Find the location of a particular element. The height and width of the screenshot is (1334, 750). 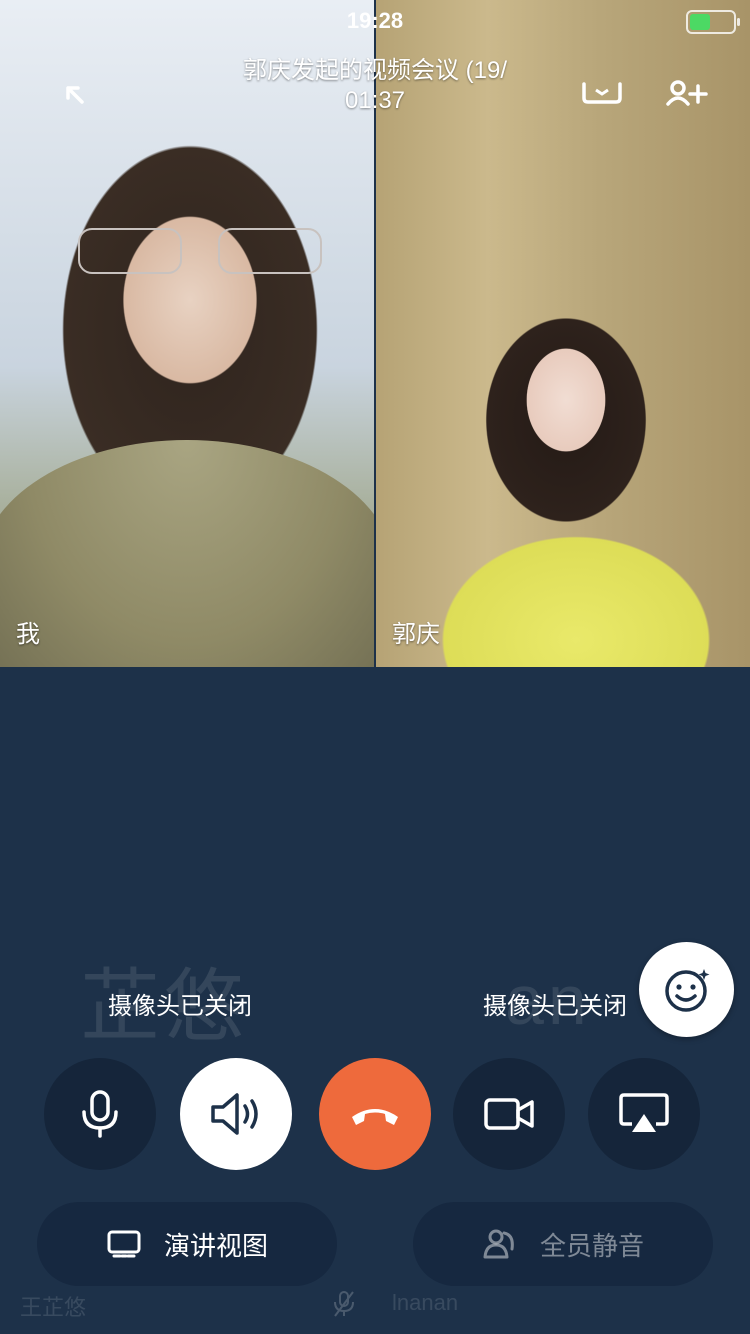

minimize-icon is located at coordinates (75, 95).